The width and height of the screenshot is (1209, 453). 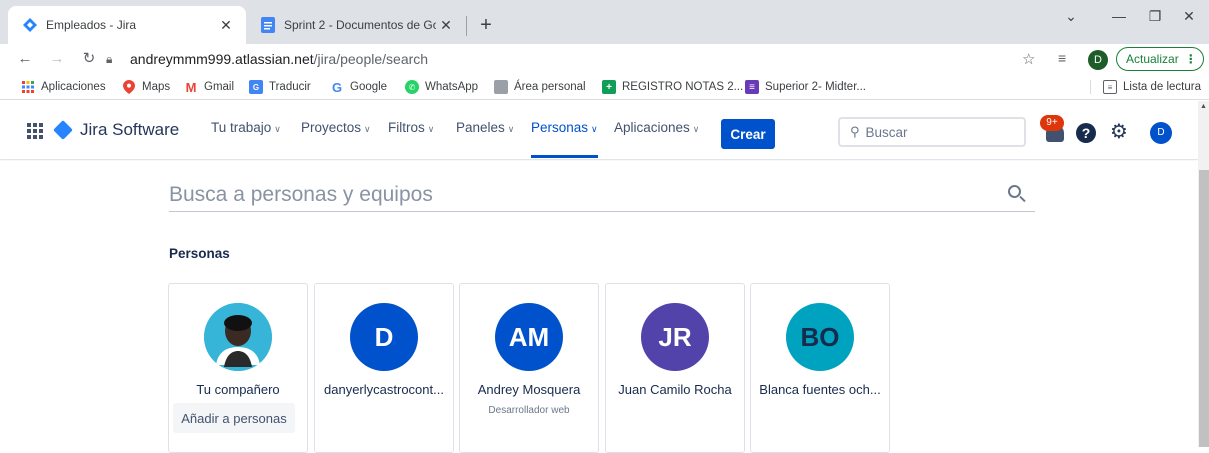 I want to click on media-queue-icon: ≡, so click(x=1062, y=58).